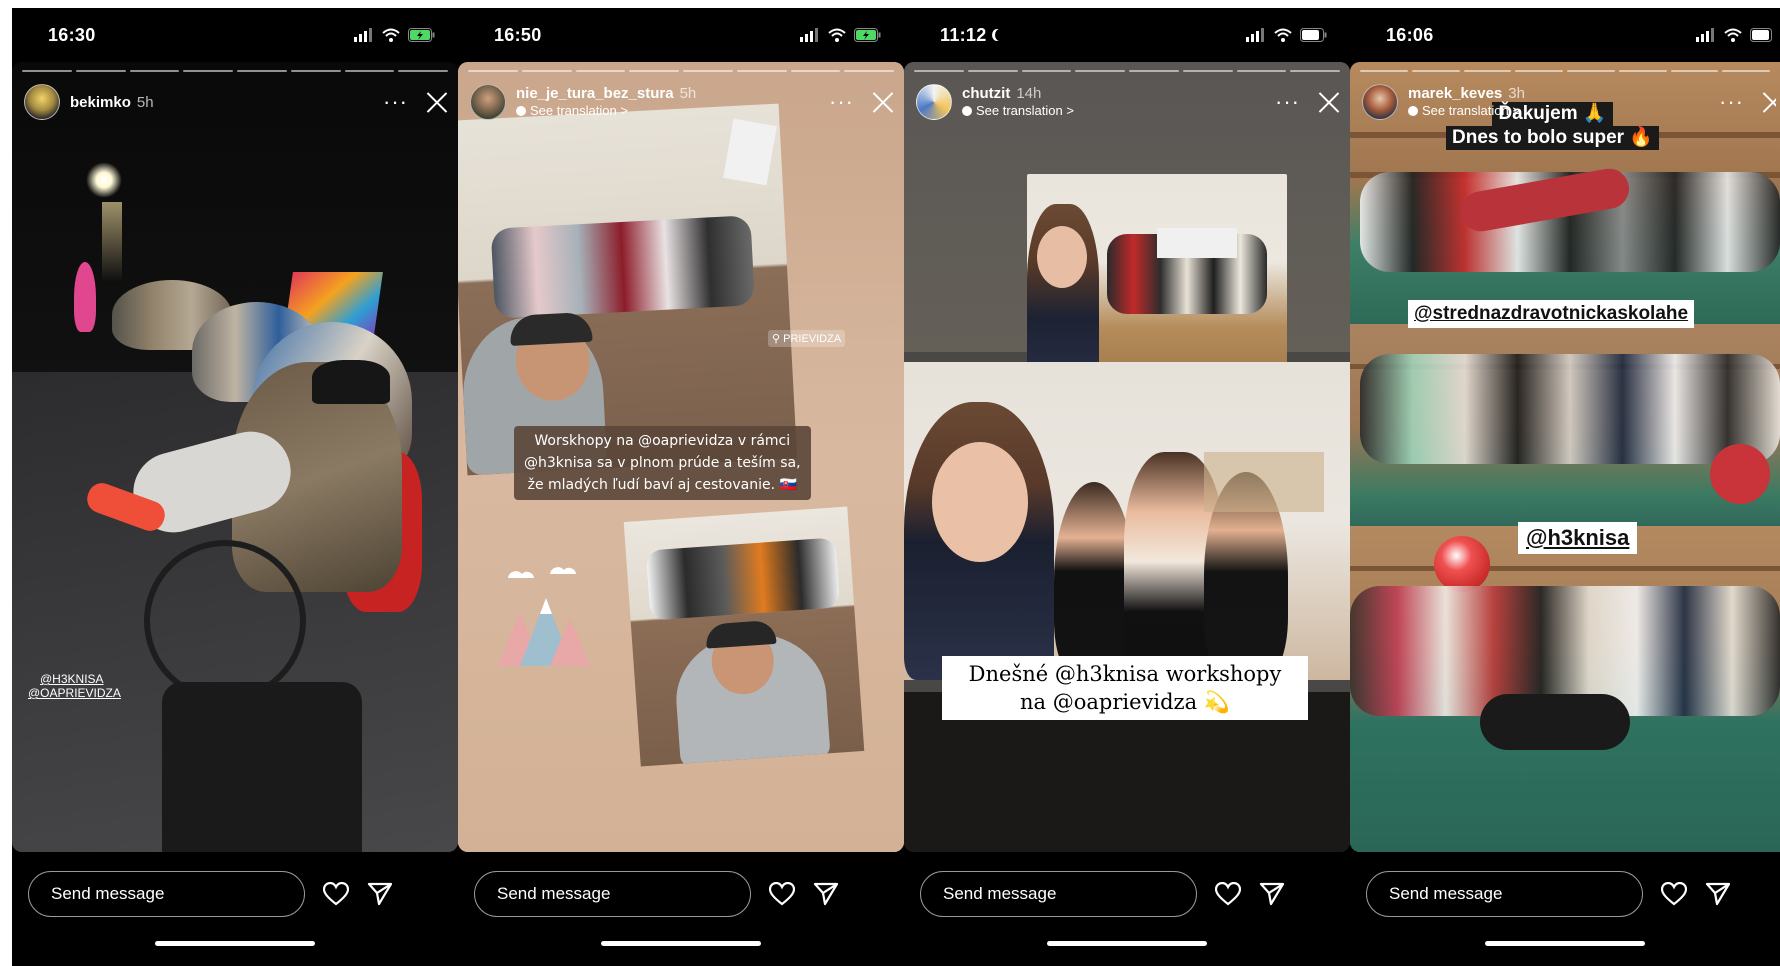 The height and width of the screenshot is (966, 1780). I want to click on status-time: 11:12, so click(972, 35).